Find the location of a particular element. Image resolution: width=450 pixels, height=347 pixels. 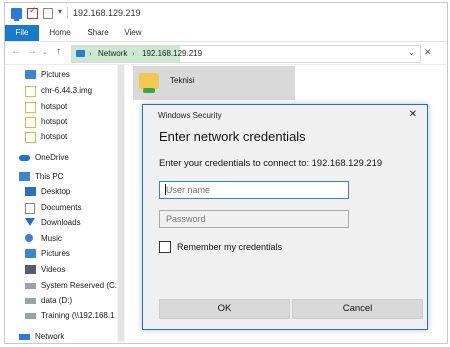

nav-item-drive-c: System Reserved (C:) is located at coordinates (72, 286).